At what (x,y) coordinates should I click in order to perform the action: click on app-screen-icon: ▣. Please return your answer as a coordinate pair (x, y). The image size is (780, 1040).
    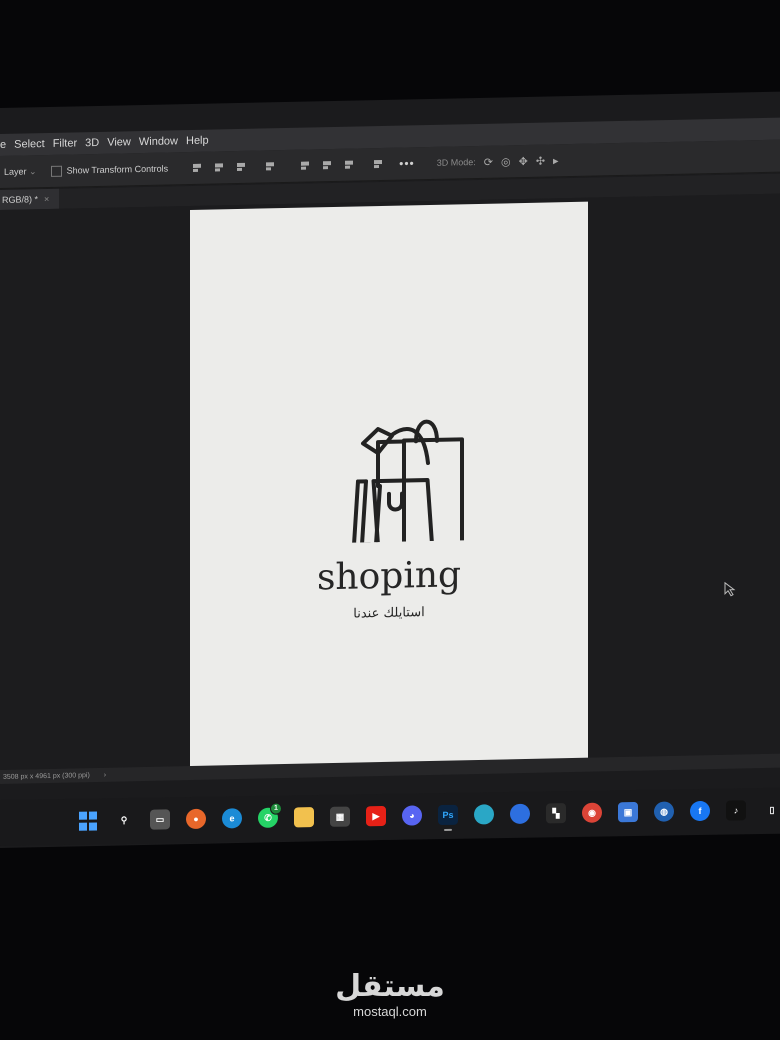
    Looking at the image, I should click on (628, 812).